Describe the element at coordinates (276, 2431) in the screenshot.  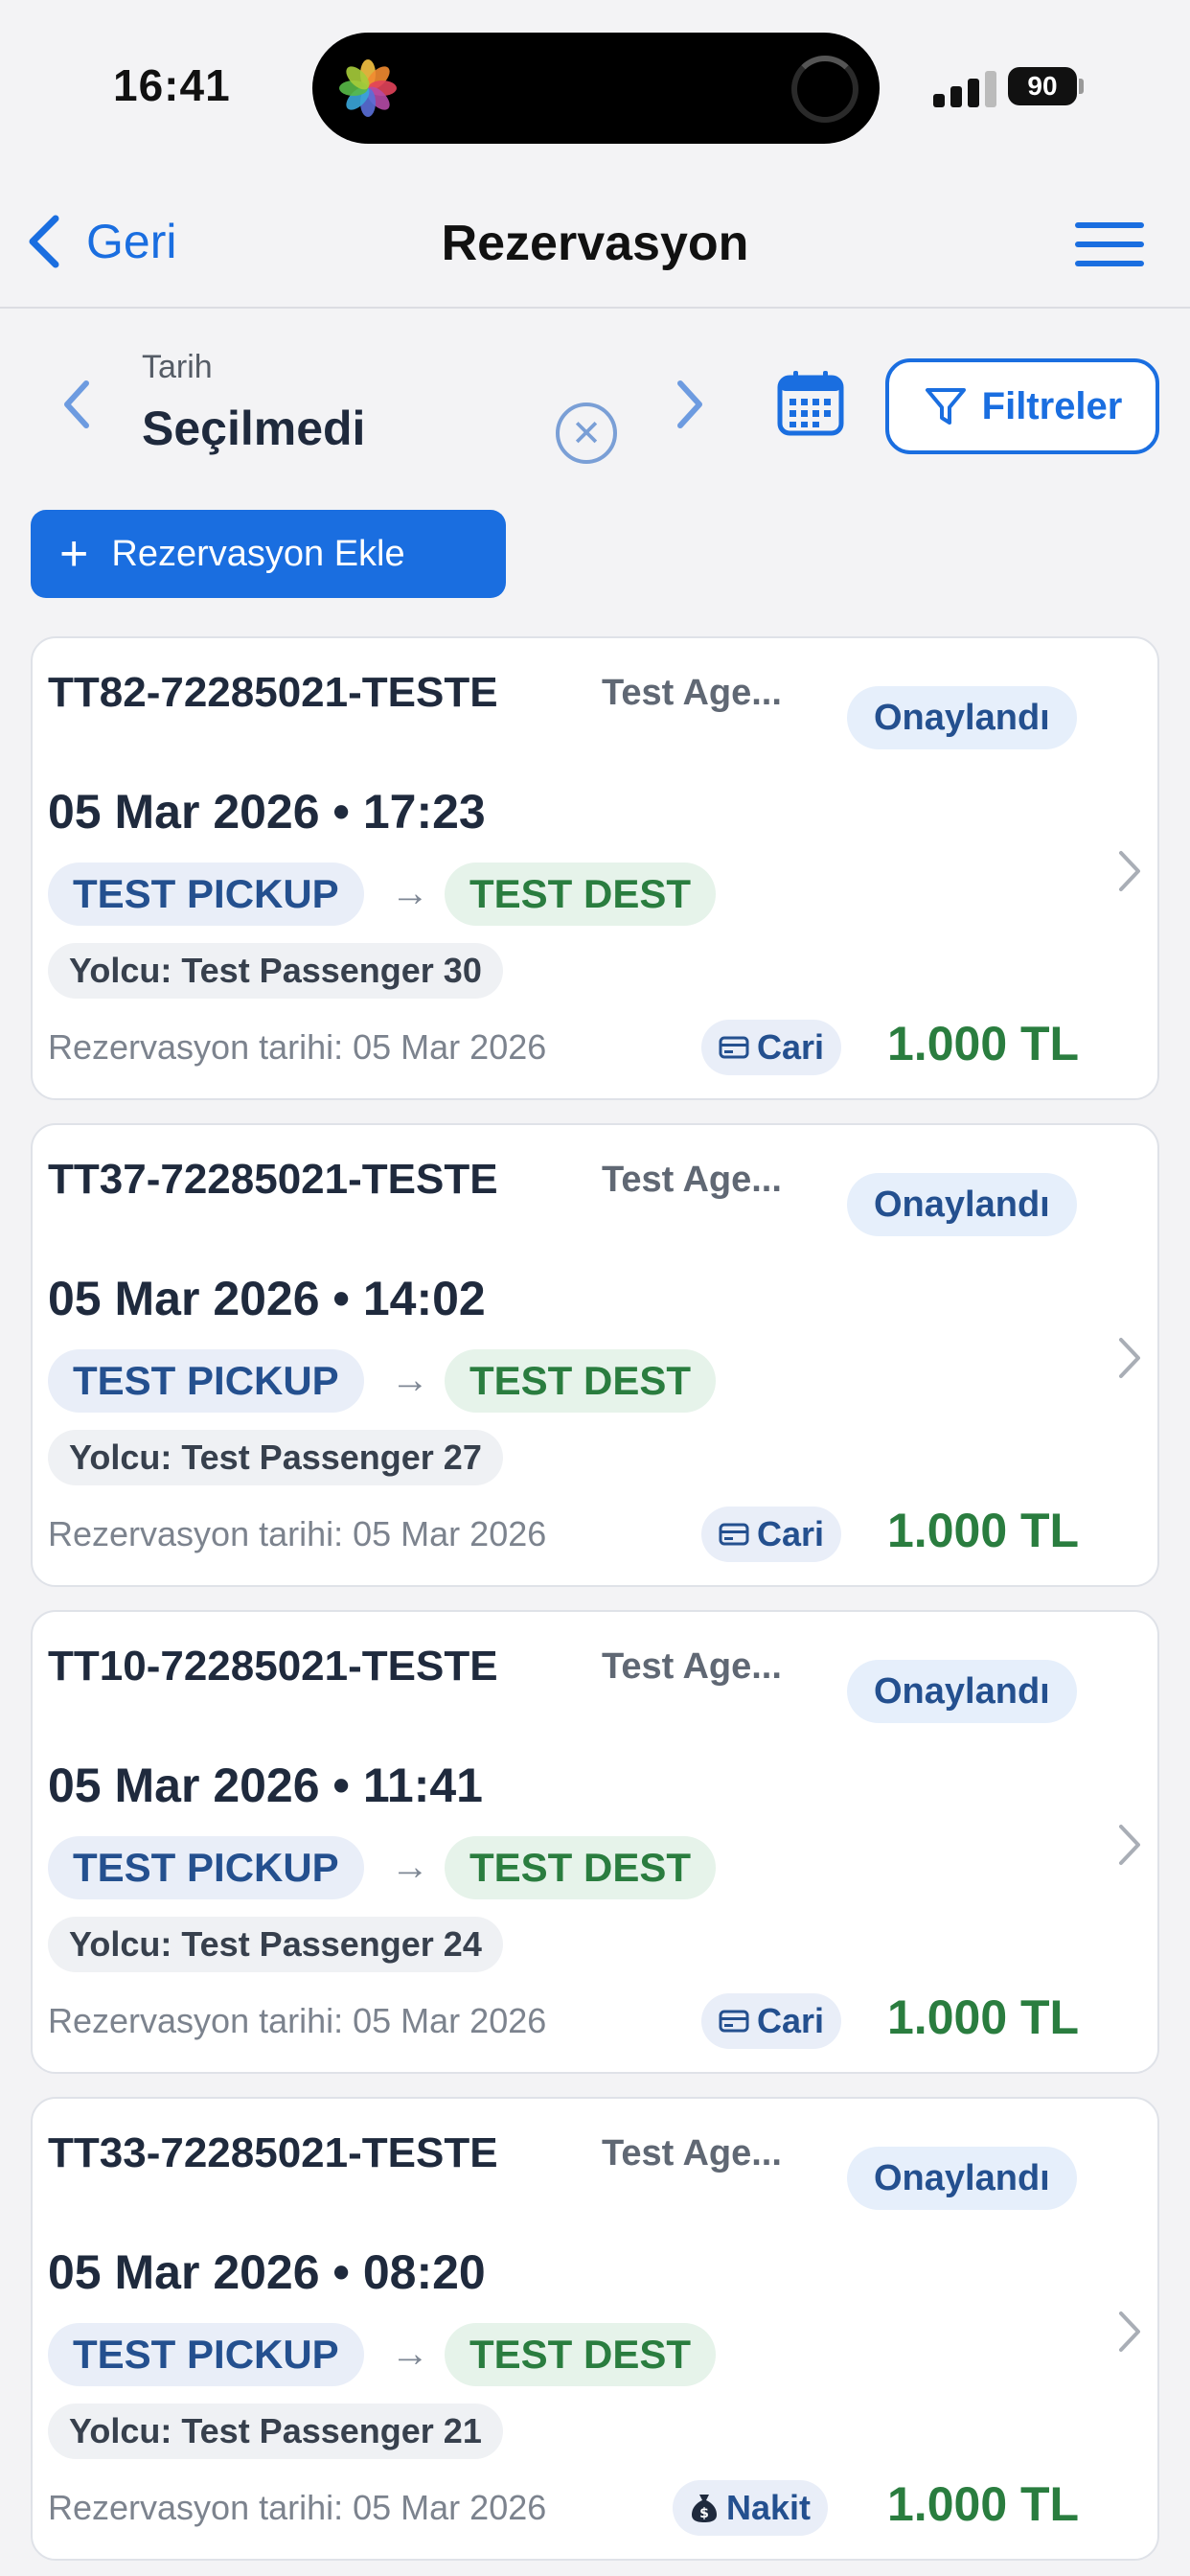
I see `passenger-chip: Yolcu: Test Passenger 21` at that location.